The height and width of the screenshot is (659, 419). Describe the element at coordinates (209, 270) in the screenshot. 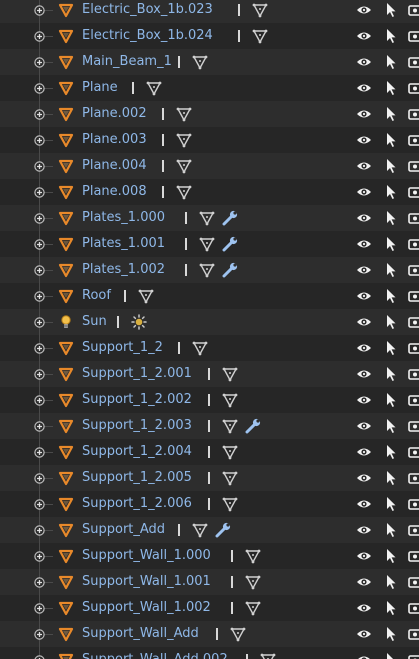

I see `outliner-row: Plates_1.002` at that location.